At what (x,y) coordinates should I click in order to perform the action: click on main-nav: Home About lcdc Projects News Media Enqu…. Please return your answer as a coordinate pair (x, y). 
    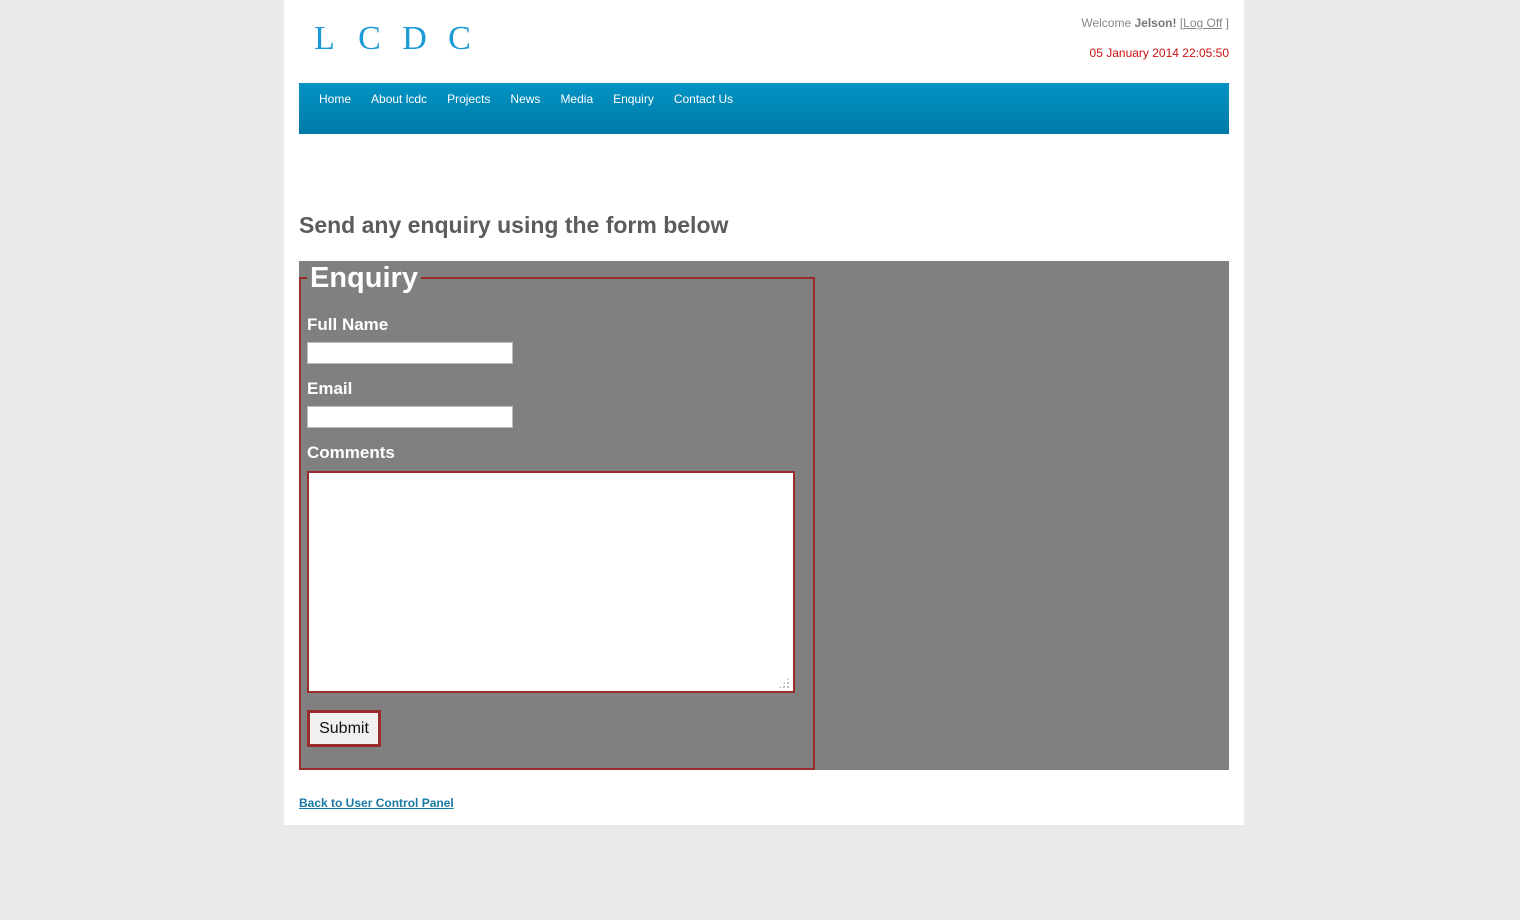
    Looking at the image, I should click on (764, 108).